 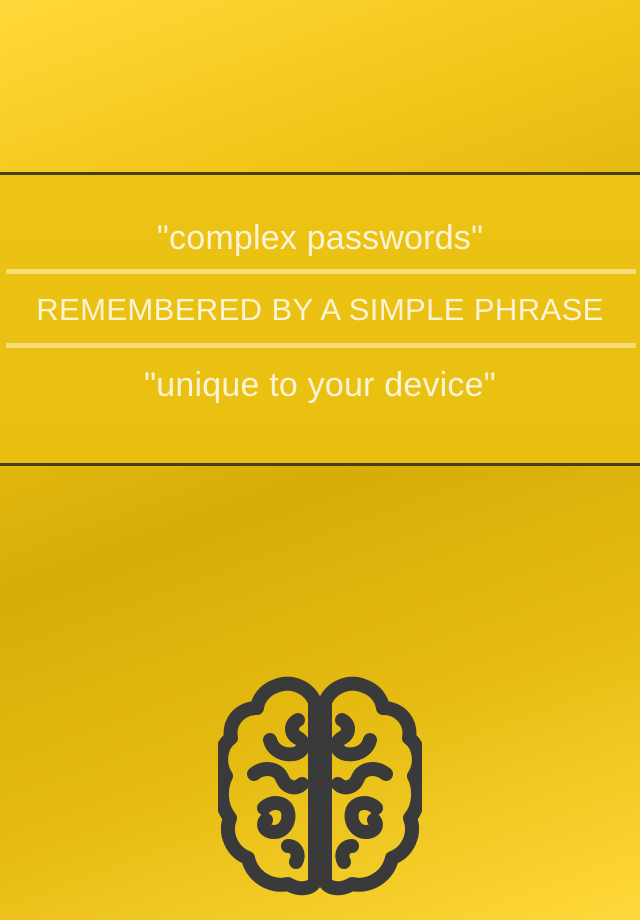 I want to click on tagline-complex-passwords: "complex passwords", so click(x=320, y=238).